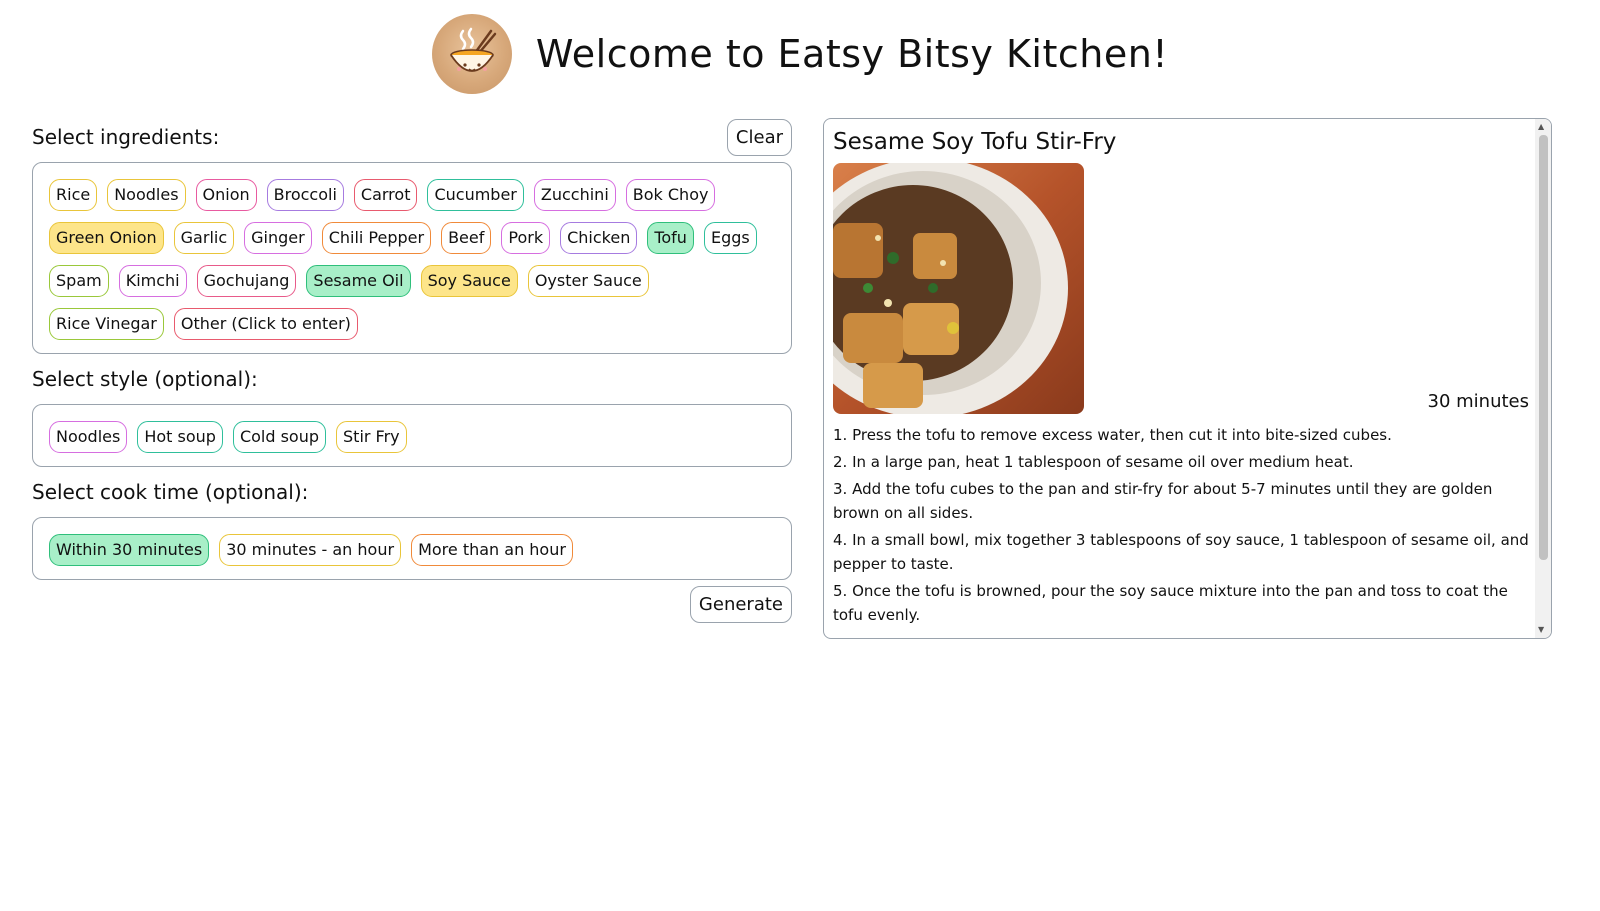 The height and width of the screenshot is (911, 1600). What do you see at coordinates (1478, 401) in the screenshot?
I see `cook-time-text: 30 minutes` at bounding box center [1478, 401].